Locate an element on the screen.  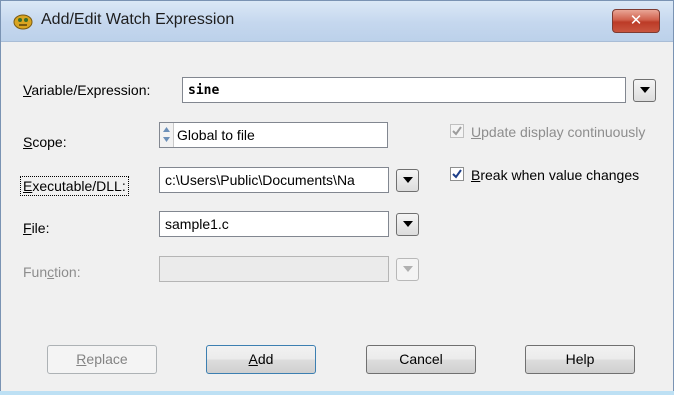
spin-arrows-icon is located at coordinates (166, 134).